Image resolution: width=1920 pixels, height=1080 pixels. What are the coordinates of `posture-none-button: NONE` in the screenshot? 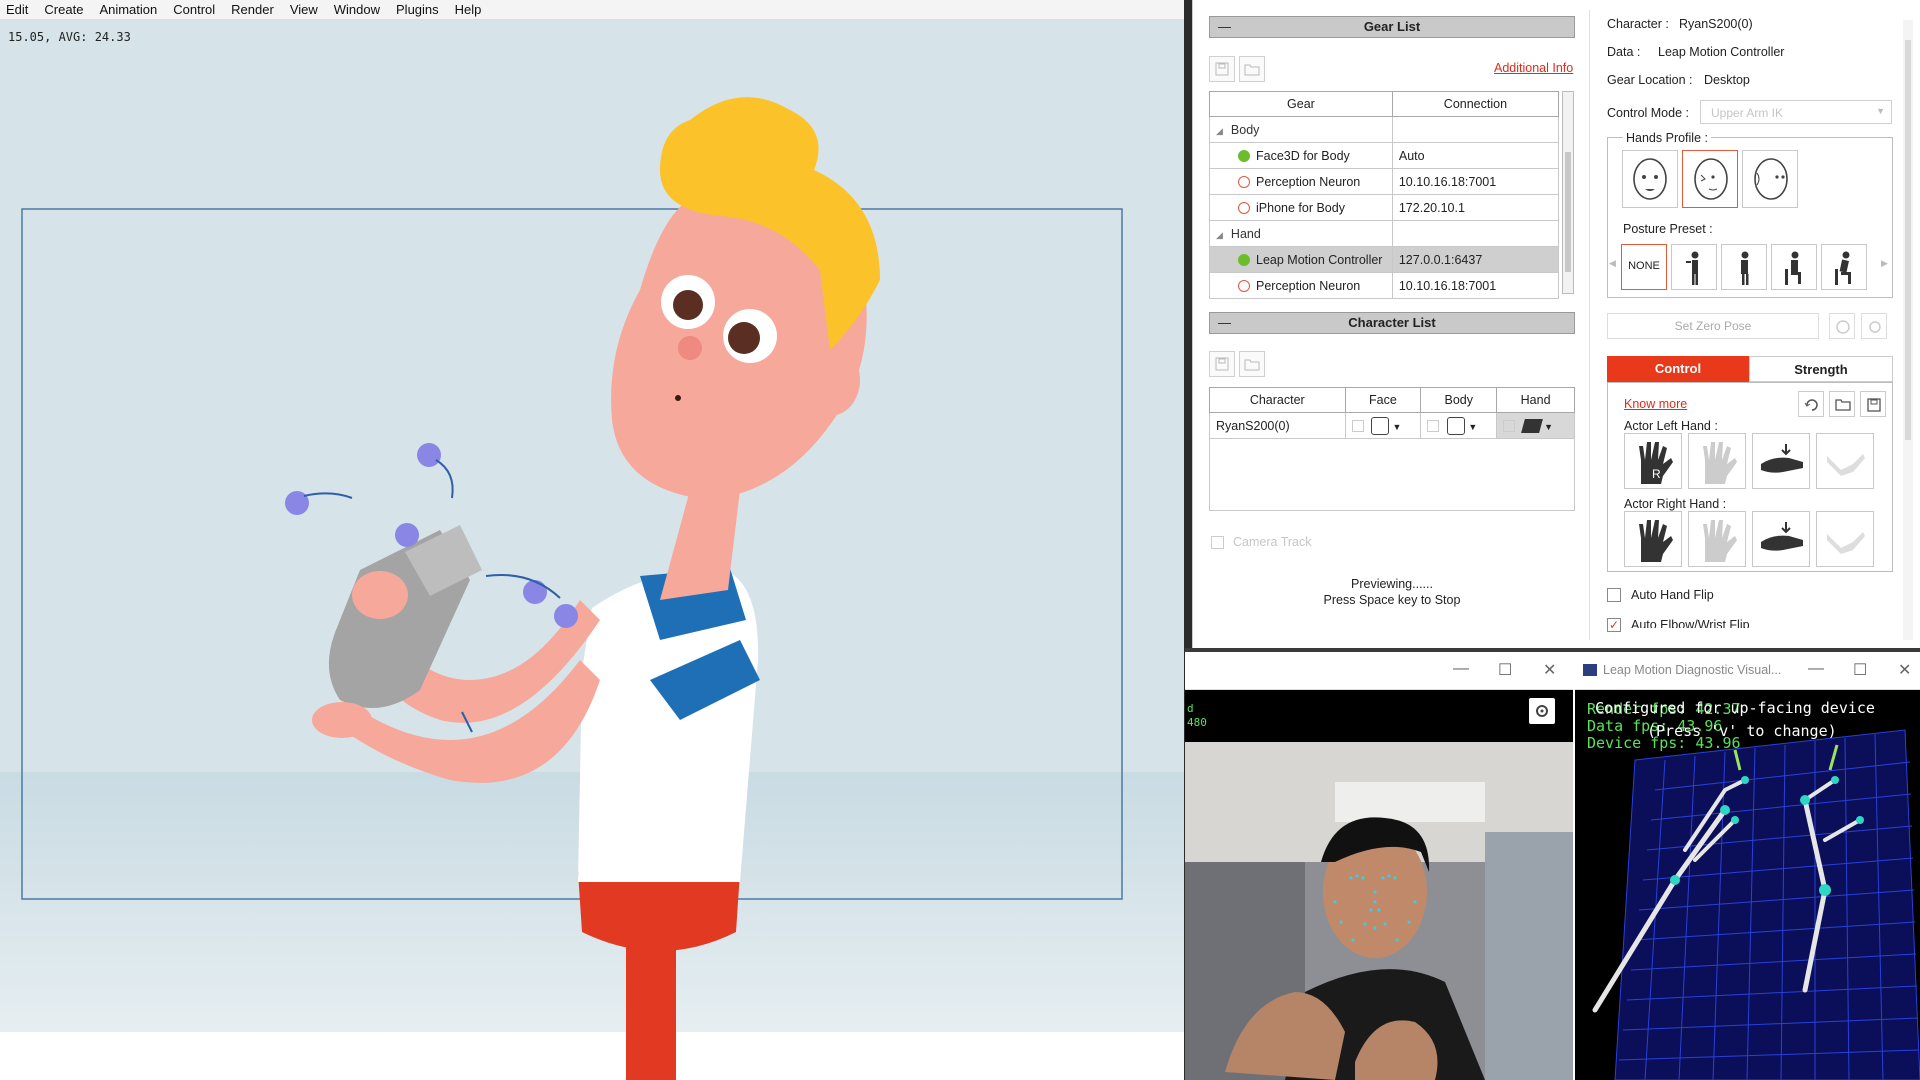 It's located at (1644, 267).